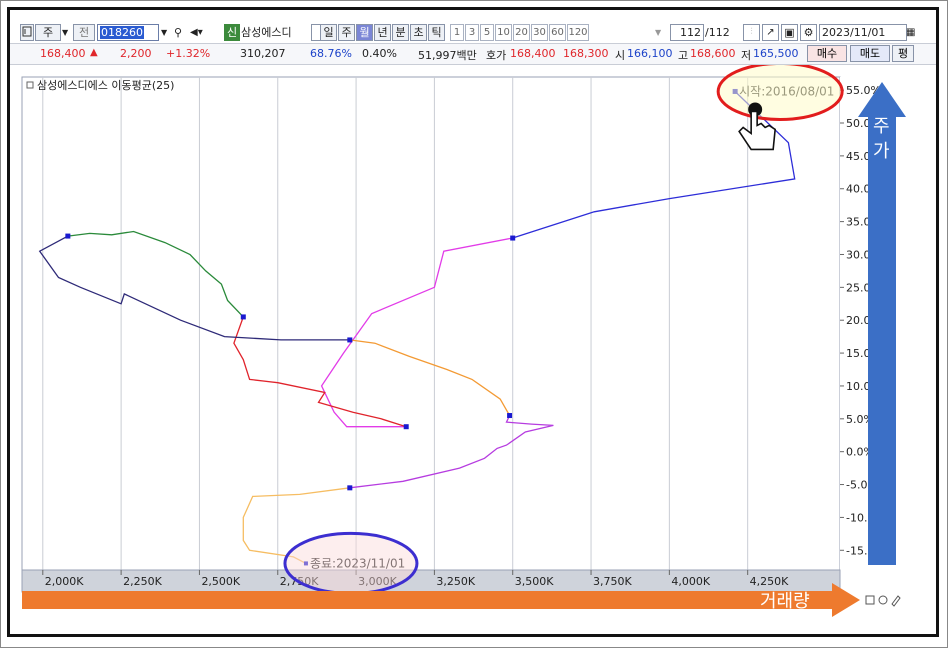 Image resolution: width=948 pixels, height=648 pixels. I want to click on tab-interval-2: 3, so click(472, 32).